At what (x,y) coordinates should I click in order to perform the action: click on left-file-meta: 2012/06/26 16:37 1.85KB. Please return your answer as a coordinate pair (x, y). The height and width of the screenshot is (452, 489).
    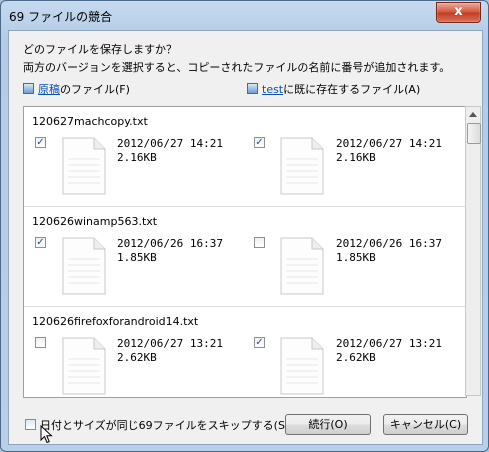
    Looking at the image, I should click on (170, 251).